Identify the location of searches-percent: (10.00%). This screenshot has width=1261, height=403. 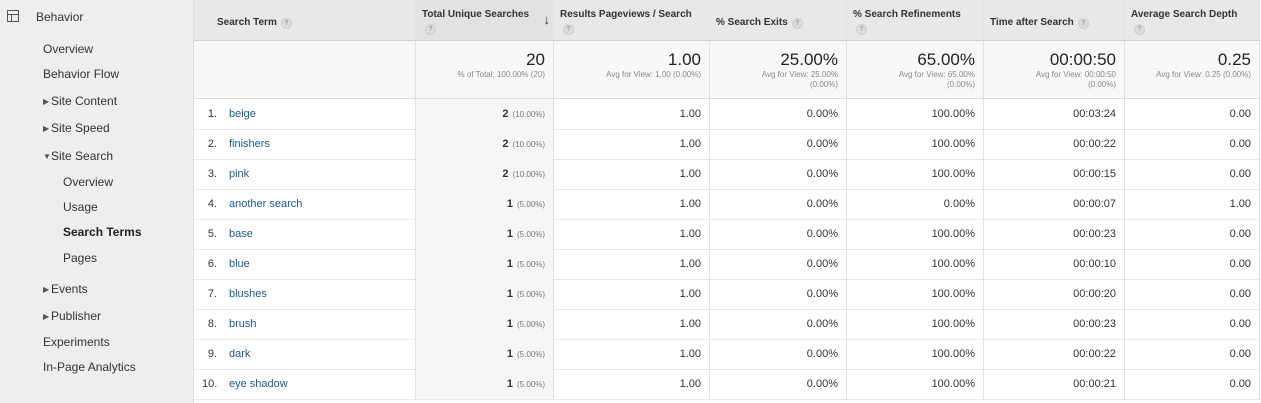
(528, 144).